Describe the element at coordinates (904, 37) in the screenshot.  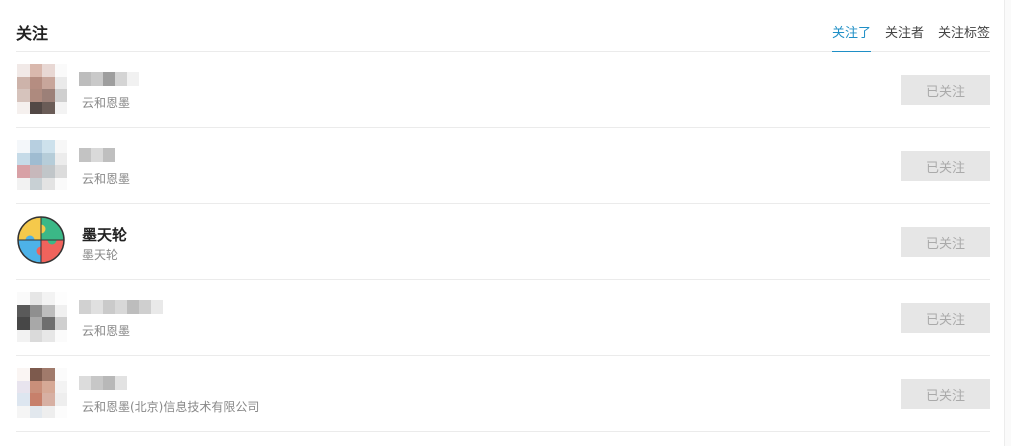
I see `tab-followers: 关注者` at that location.